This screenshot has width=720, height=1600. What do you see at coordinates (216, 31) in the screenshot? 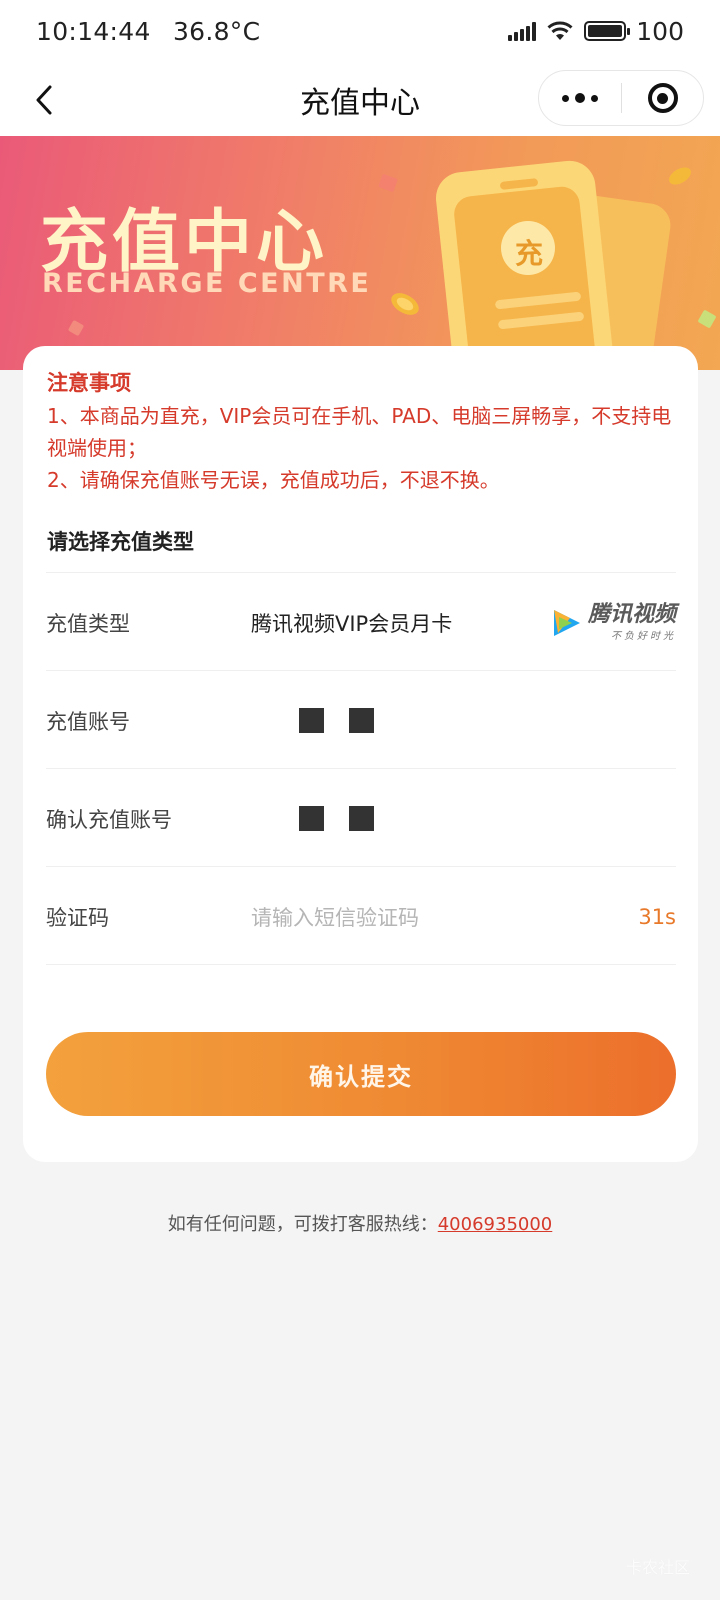
I see `status-temperature: 36.8°C` at bounding box center [216, 31].